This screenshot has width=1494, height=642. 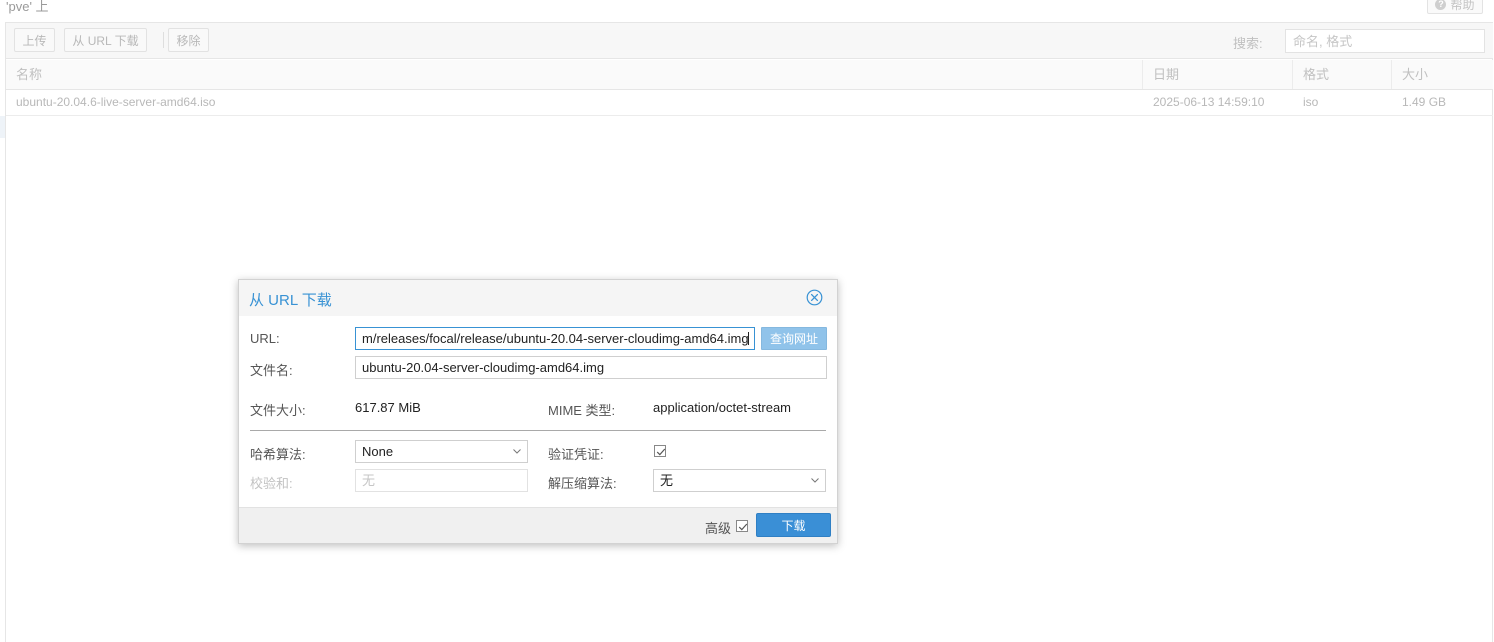 I want to click on mime-label: MIME 类型:, so click(x=582, y=410).